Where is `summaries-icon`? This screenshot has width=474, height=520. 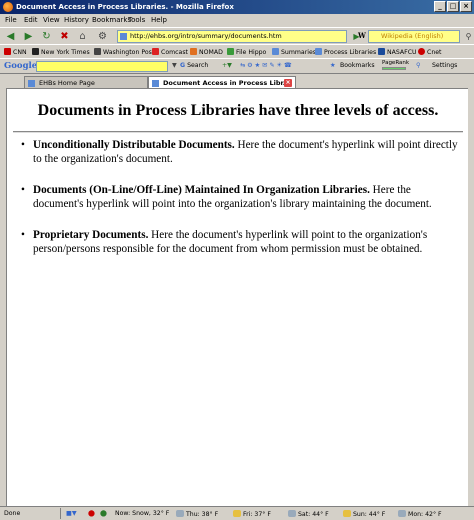 summaries-icon is located at coordinates (275, 51).